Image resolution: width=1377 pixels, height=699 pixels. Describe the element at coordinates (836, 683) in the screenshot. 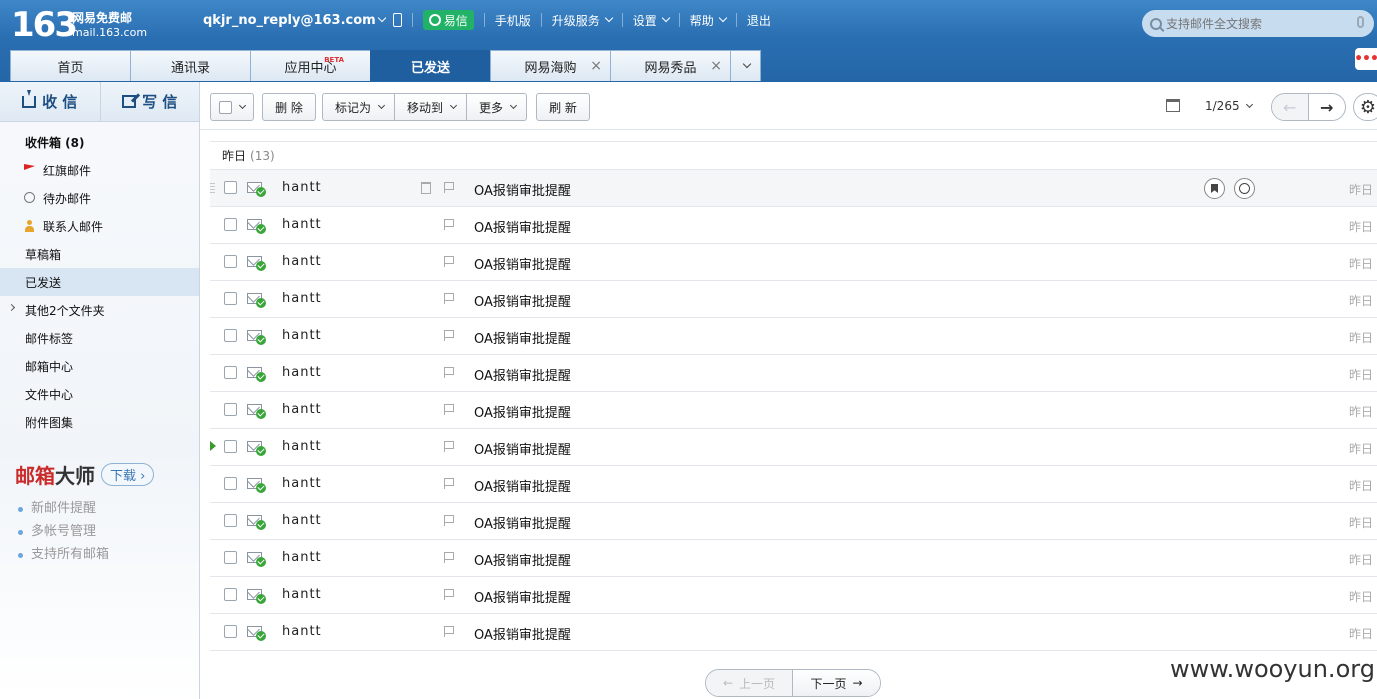

I see `next-page-button: 下一页 →` at that location.